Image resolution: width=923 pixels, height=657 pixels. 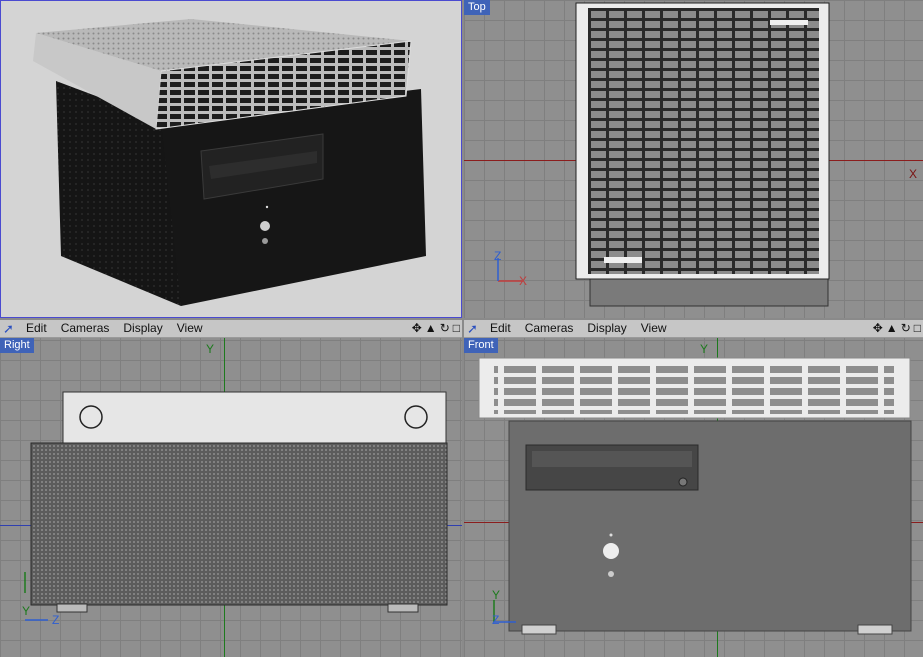 I want to click on viewport-label-top: Top, so click(x=477, y=7).